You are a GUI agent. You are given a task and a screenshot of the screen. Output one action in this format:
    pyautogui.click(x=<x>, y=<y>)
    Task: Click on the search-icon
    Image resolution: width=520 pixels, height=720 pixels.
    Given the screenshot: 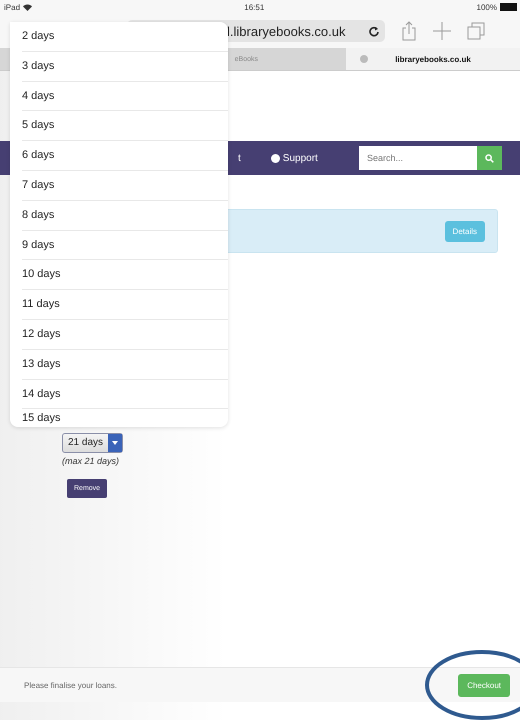 What is the action you would take?
    pyautogui.click(x=489, y=158)
    